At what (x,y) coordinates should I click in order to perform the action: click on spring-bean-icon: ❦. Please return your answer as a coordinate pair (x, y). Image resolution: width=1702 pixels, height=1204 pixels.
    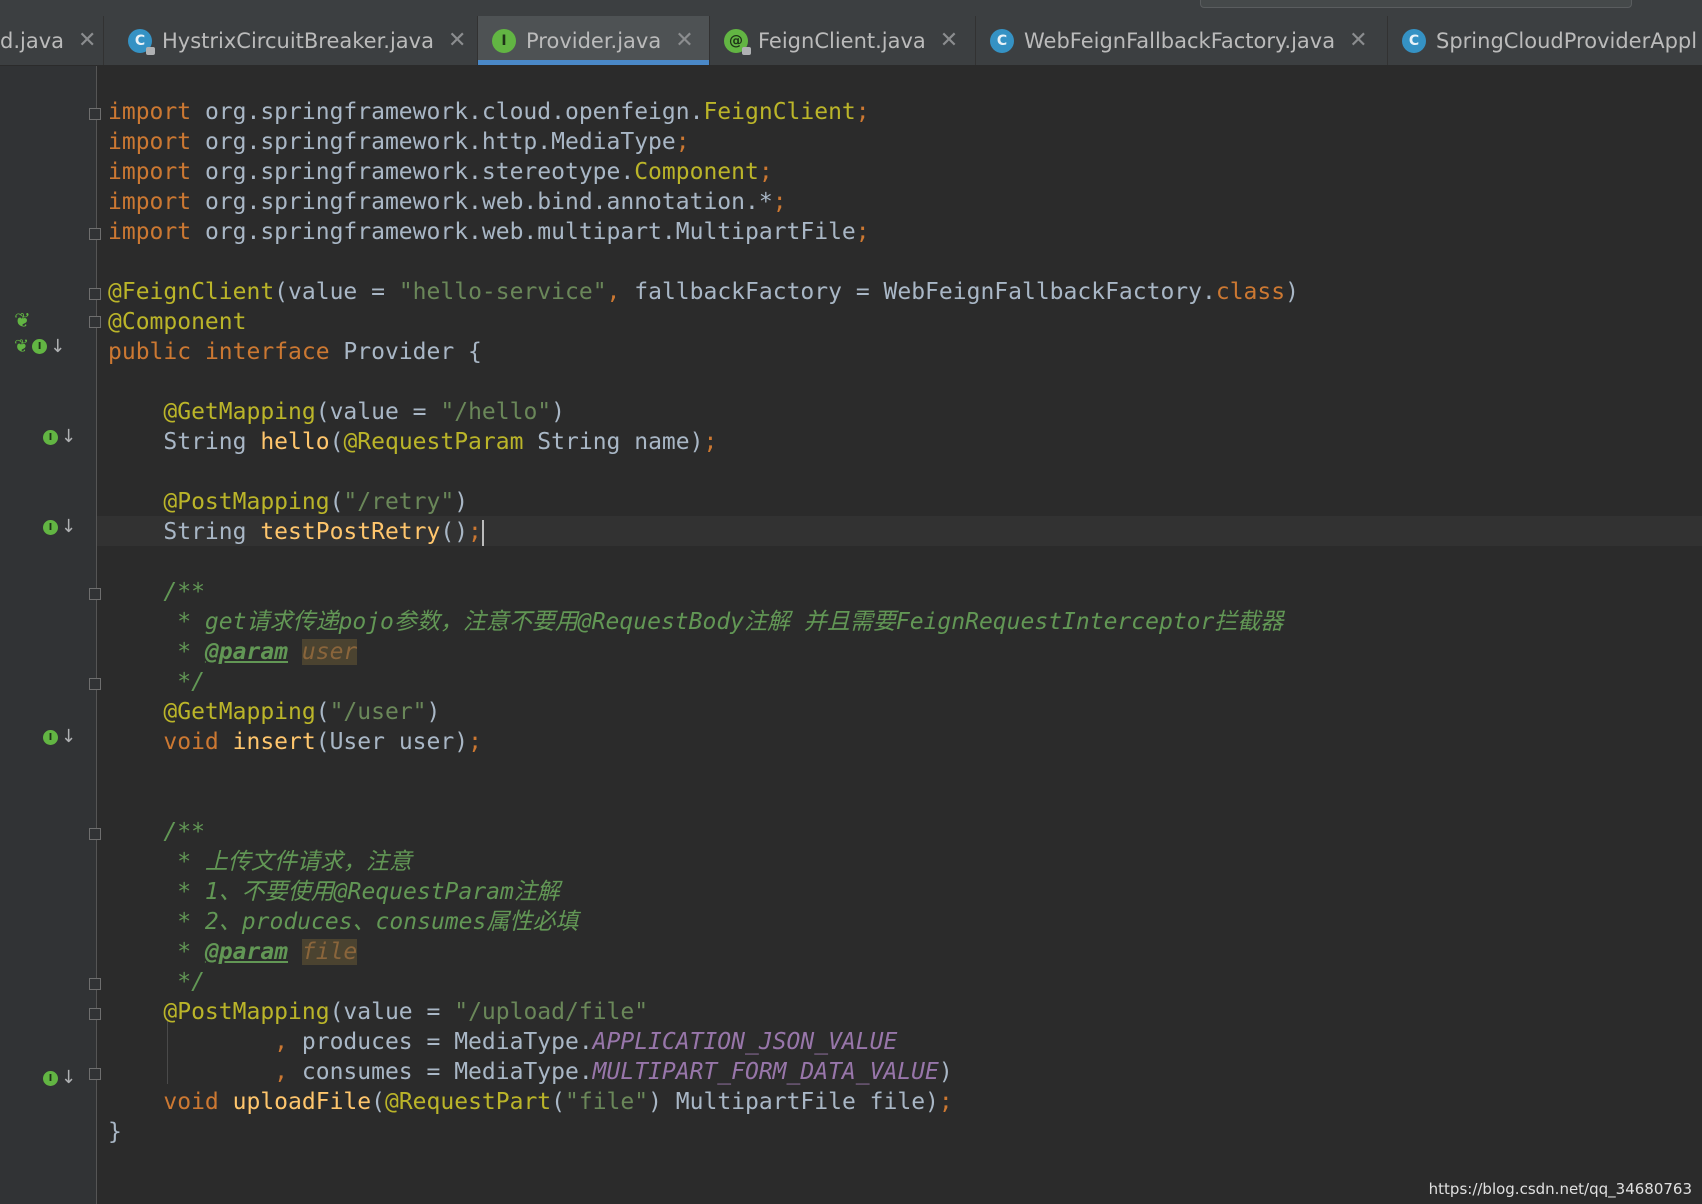
    Looking at the image, I should click on (22, 320).